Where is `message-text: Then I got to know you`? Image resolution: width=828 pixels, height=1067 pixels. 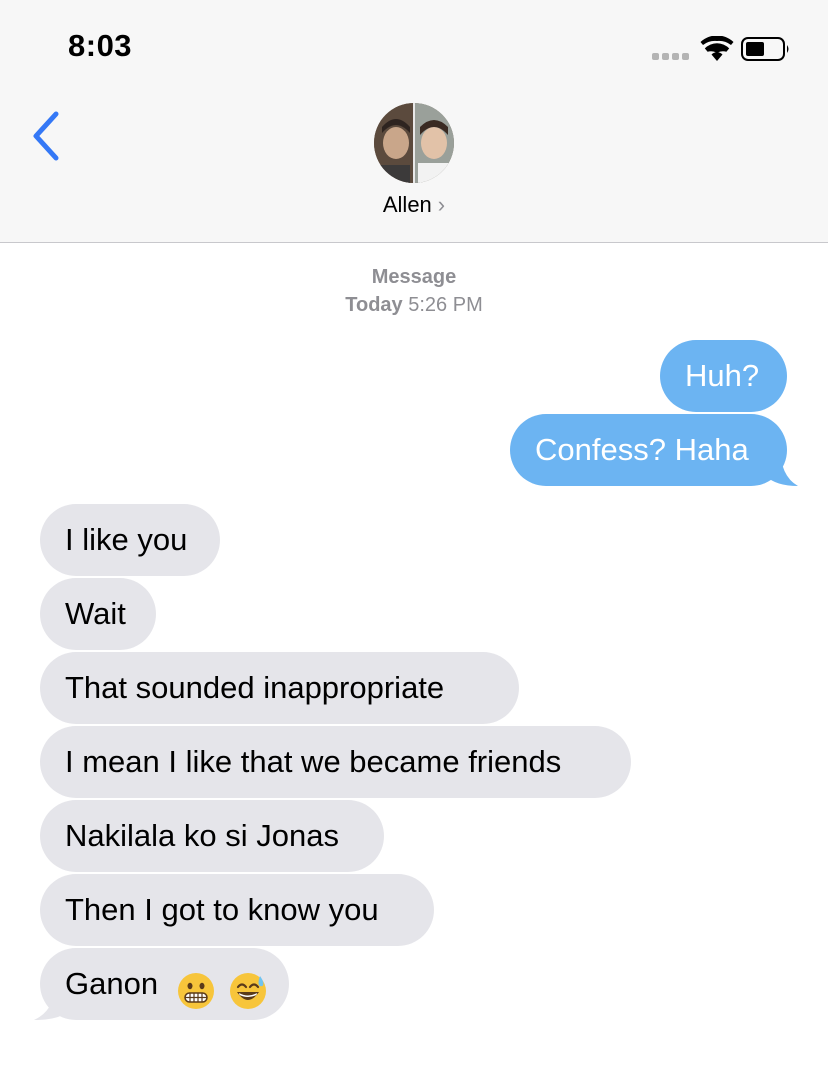 message-text: Then I got to know you is located at coordinates (222, 909).